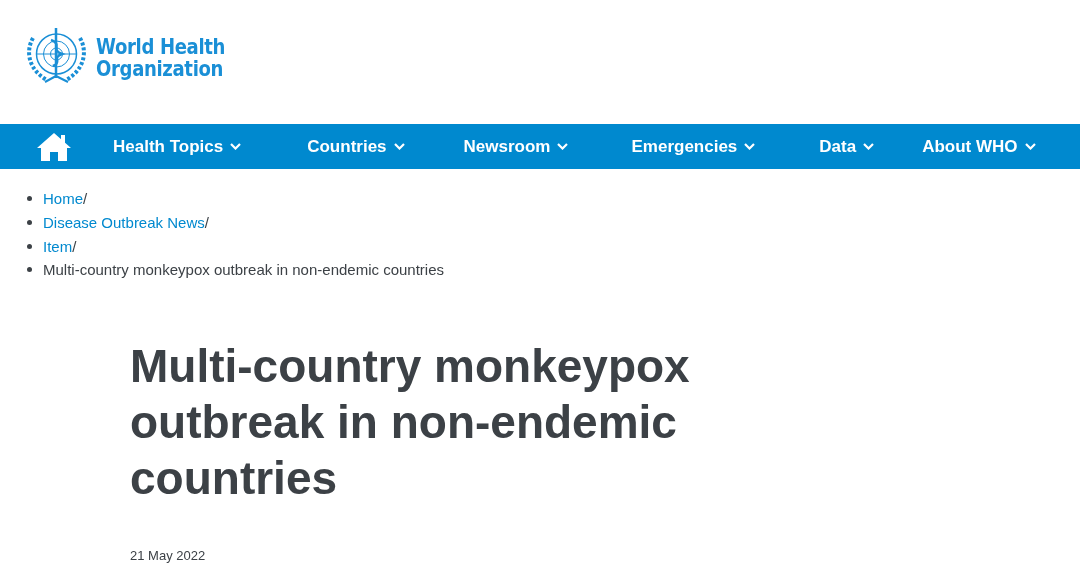  Describe the element at coordinates (161, 58) in the screenshot. I see `organization-name: World Health Organization` at that location.